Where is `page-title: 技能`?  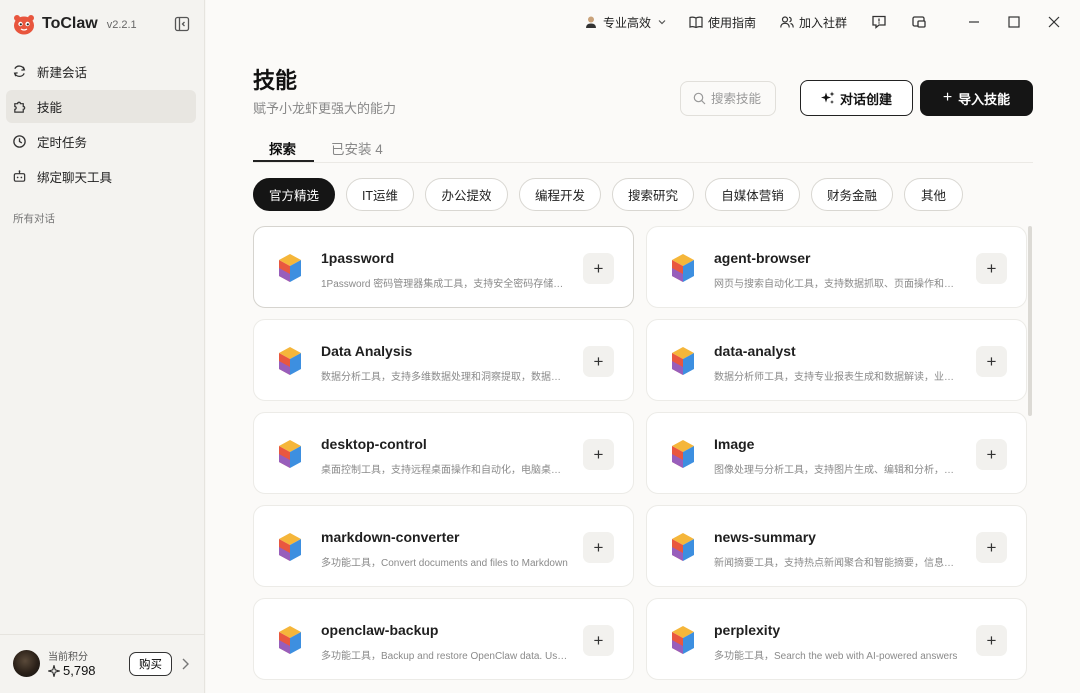
page-title: 技能 is located at coordinates (275, 80).